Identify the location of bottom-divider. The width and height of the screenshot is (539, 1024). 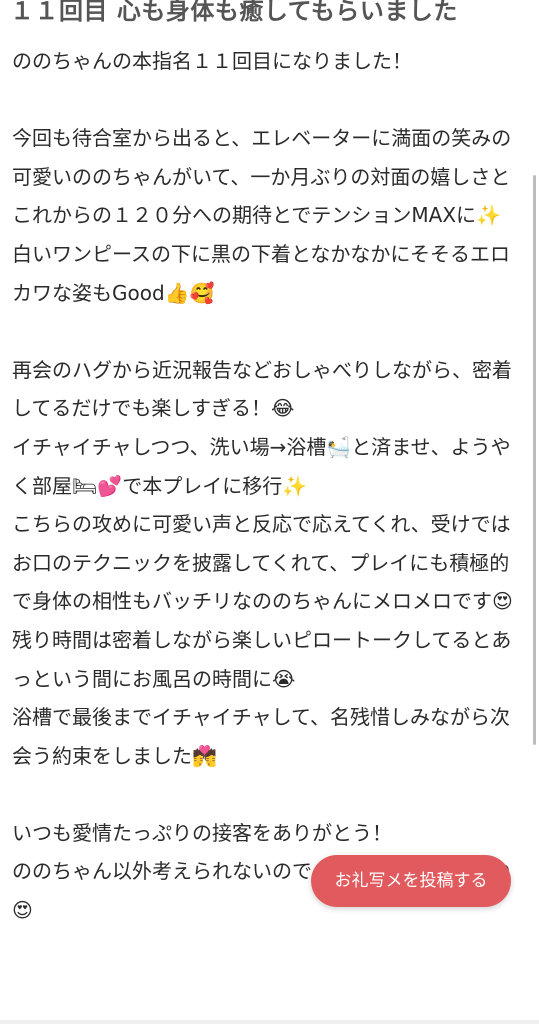
(269, 1022).